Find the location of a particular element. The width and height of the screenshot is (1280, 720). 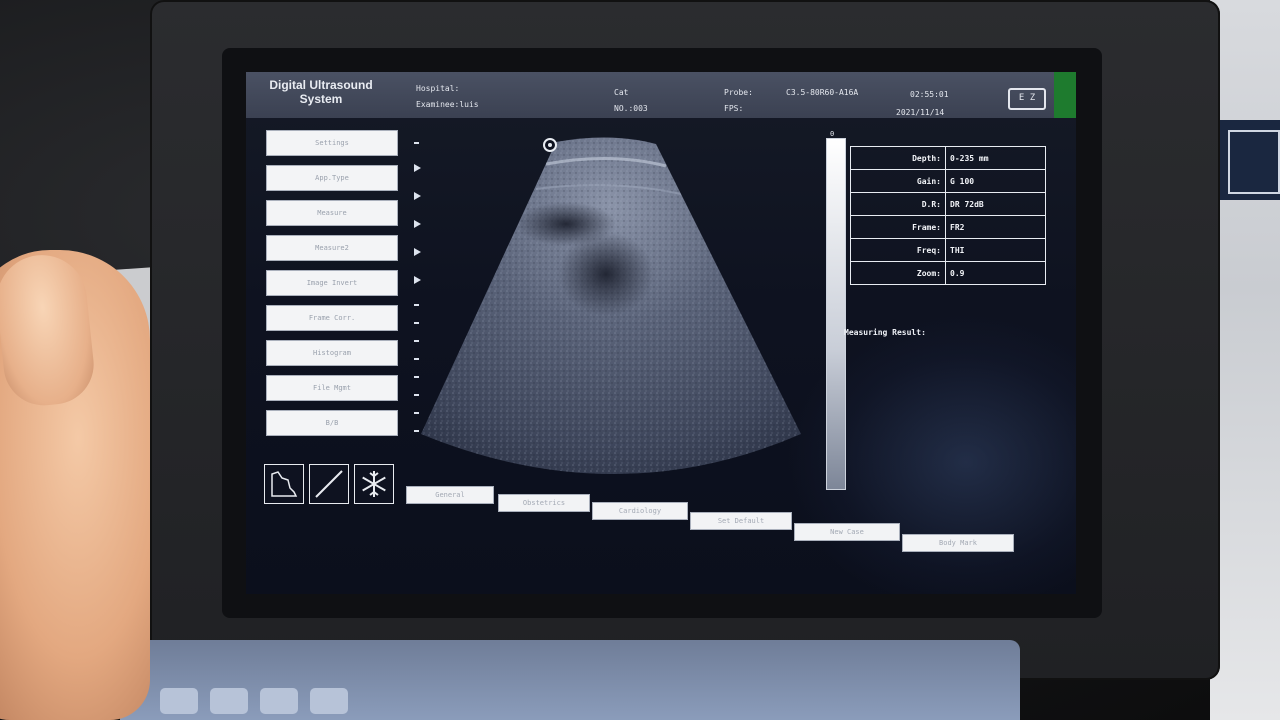

mode-button-general: General is located at coordinates (450, 495).